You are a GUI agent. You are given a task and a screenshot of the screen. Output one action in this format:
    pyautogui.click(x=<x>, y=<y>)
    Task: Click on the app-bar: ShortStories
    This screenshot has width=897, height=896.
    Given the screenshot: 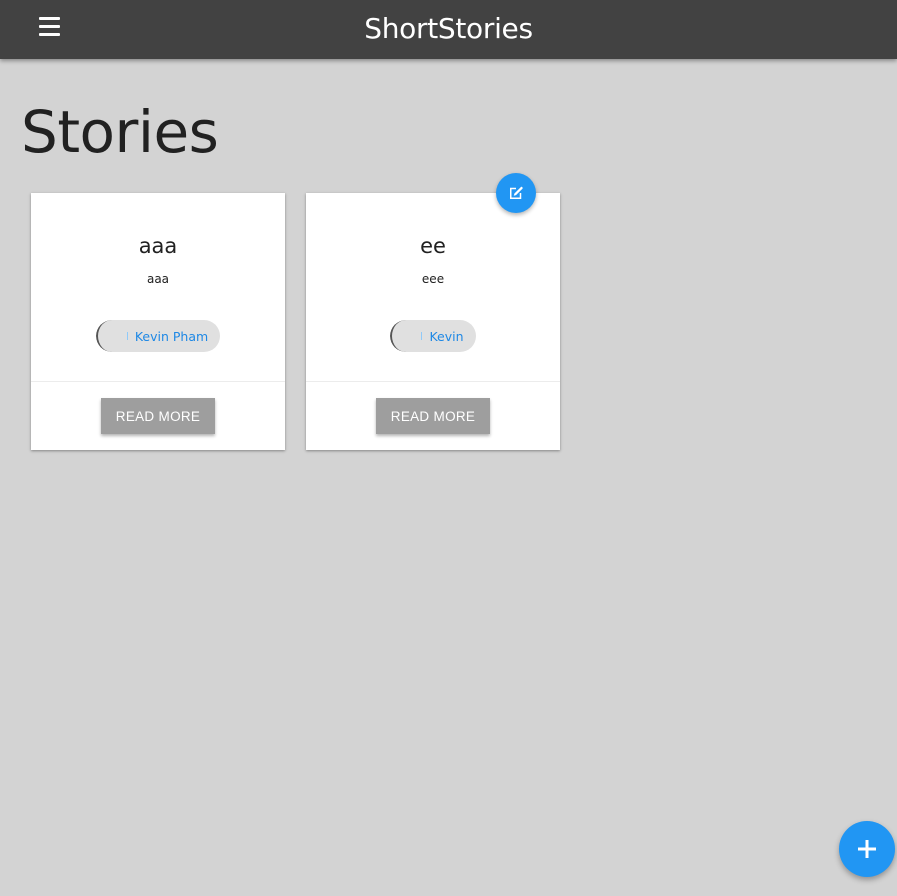 What is the action you would take?
    pyautogui.click(x=448, y=29)
    